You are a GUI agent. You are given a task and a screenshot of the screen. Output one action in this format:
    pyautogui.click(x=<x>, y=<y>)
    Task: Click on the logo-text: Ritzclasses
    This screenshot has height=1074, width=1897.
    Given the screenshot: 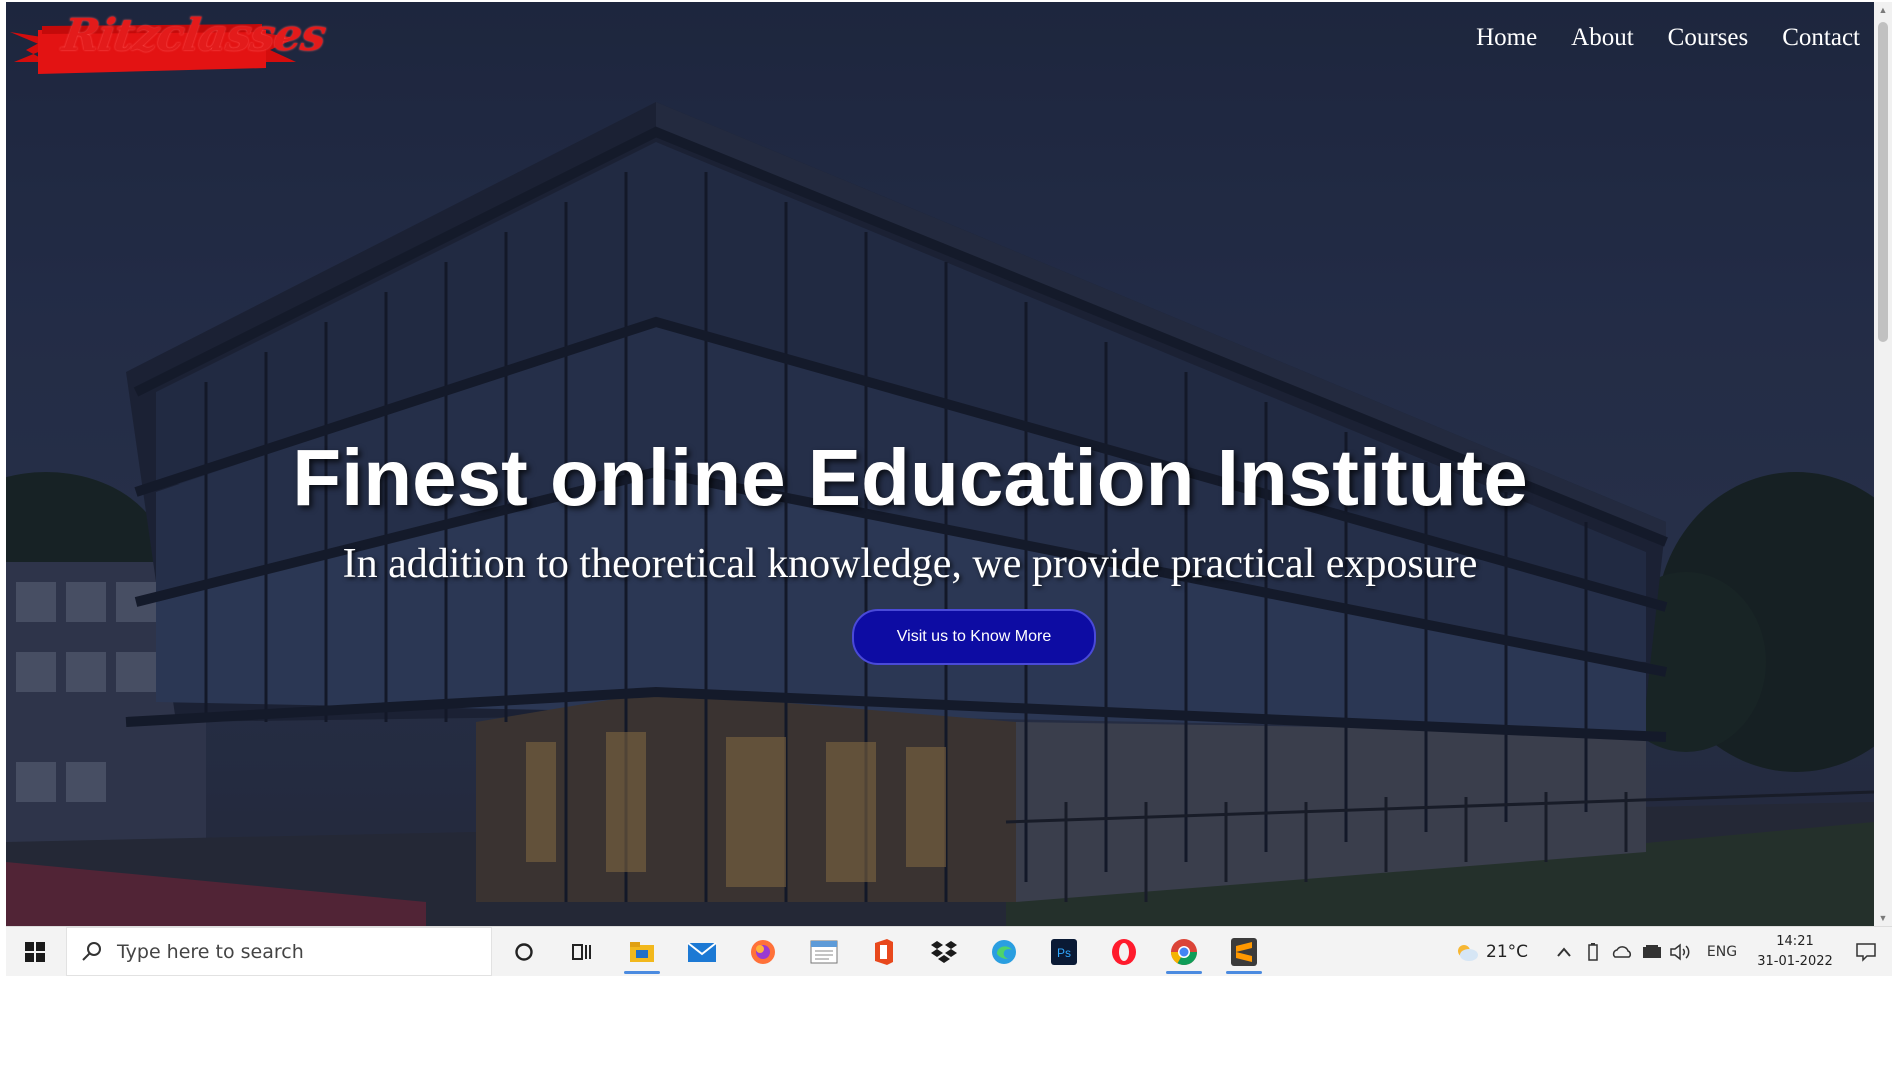 What is the action you would take?
    pyautogui.click(x=194, y=35)
    